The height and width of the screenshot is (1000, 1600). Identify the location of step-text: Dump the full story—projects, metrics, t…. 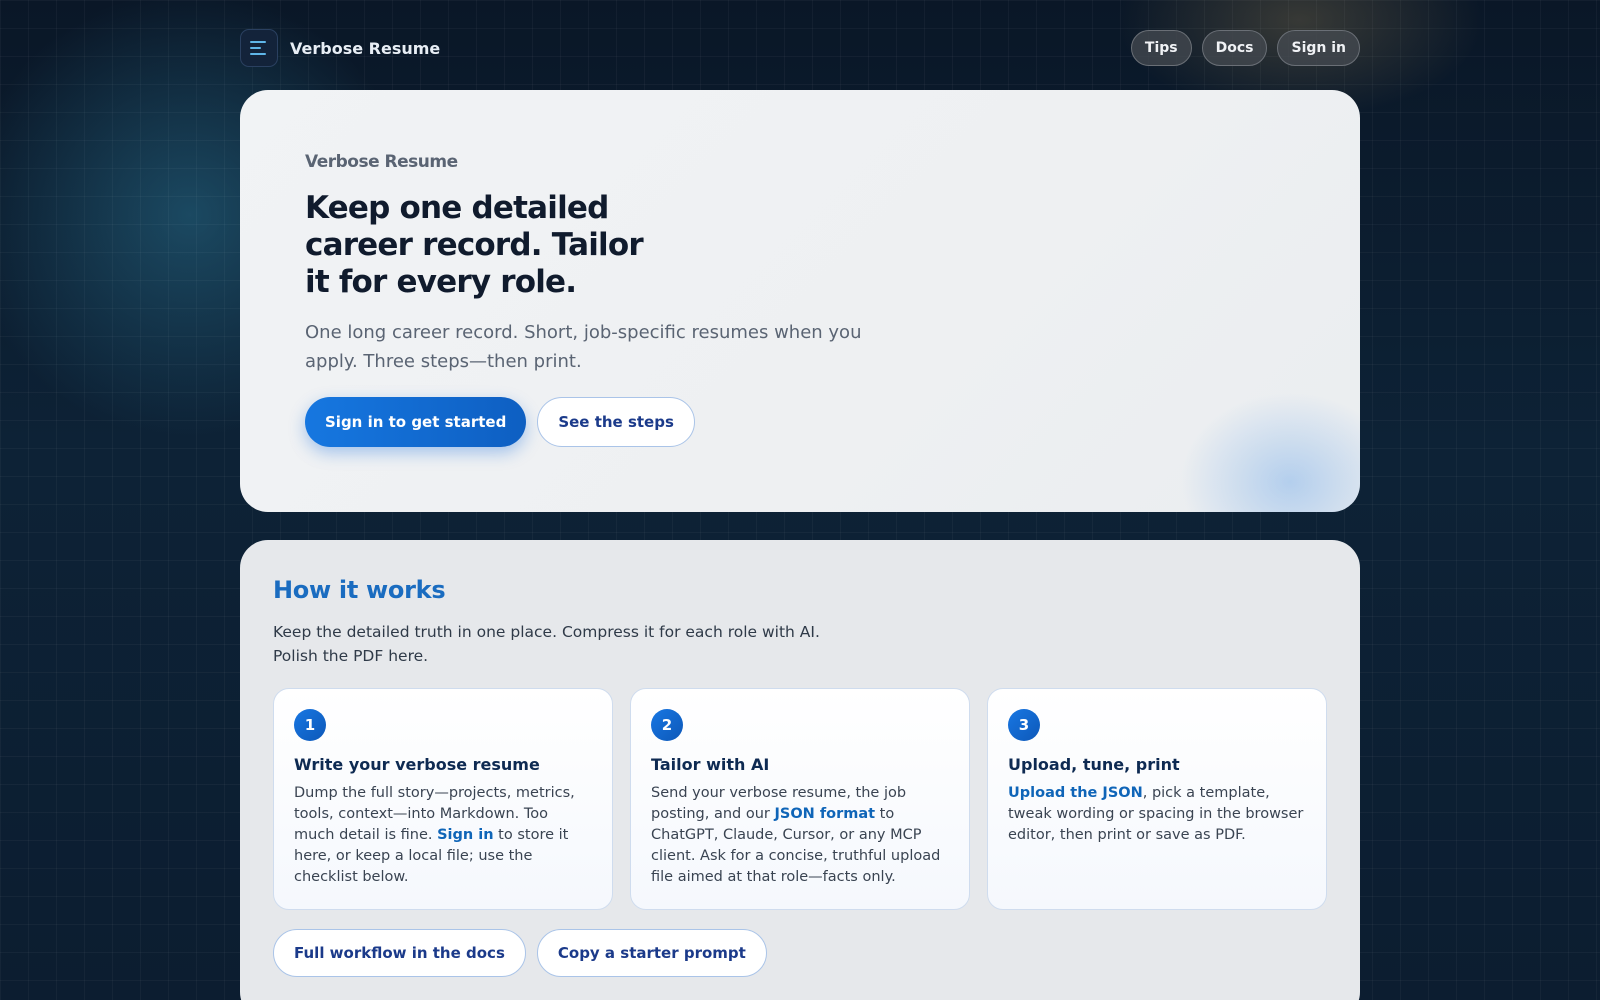
(443, 835).